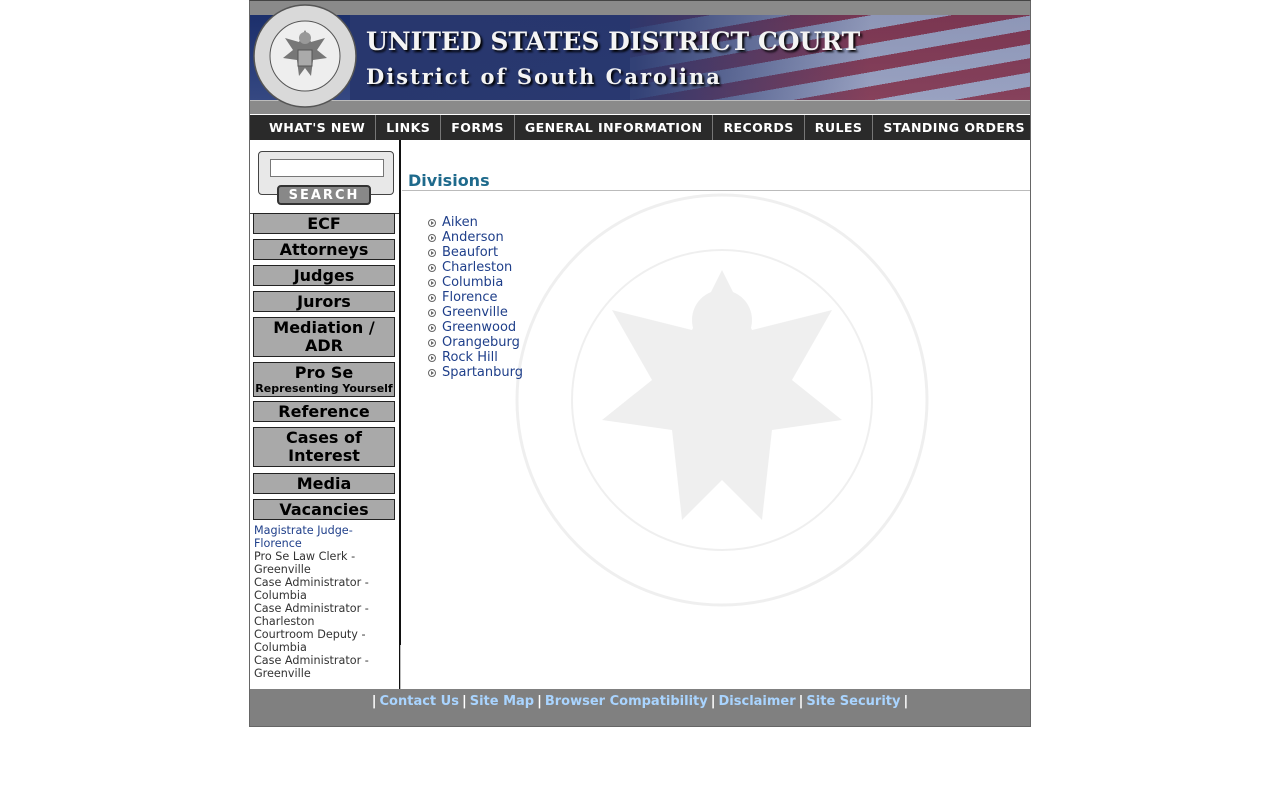 The image size is (1280, 800). I want to click on footer-link-site-security: Site Security, so click(853, 701).